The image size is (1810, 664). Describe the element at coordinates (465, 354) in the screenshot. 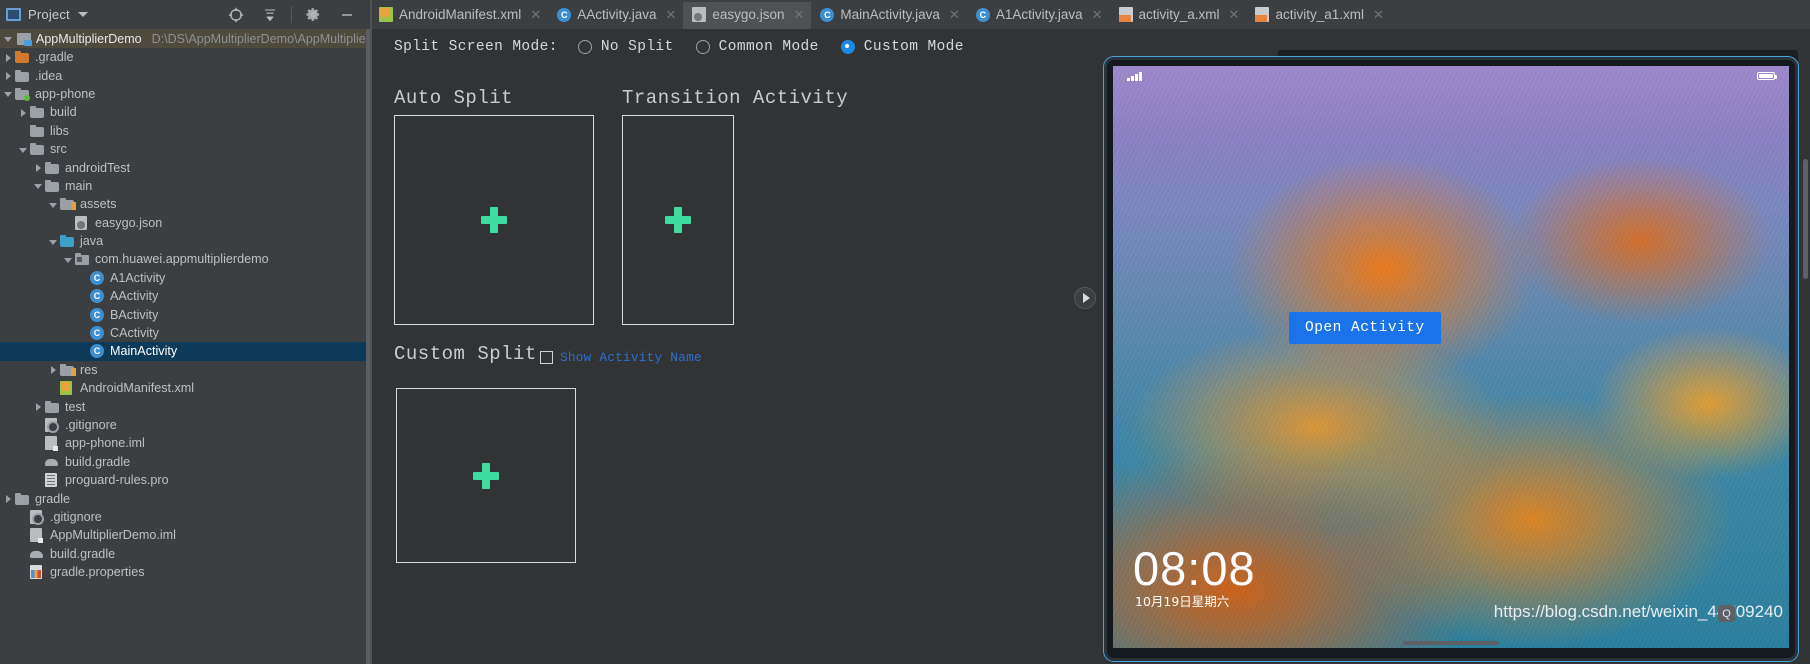

I see `section-title-custom-split: Custom Split` at that location.